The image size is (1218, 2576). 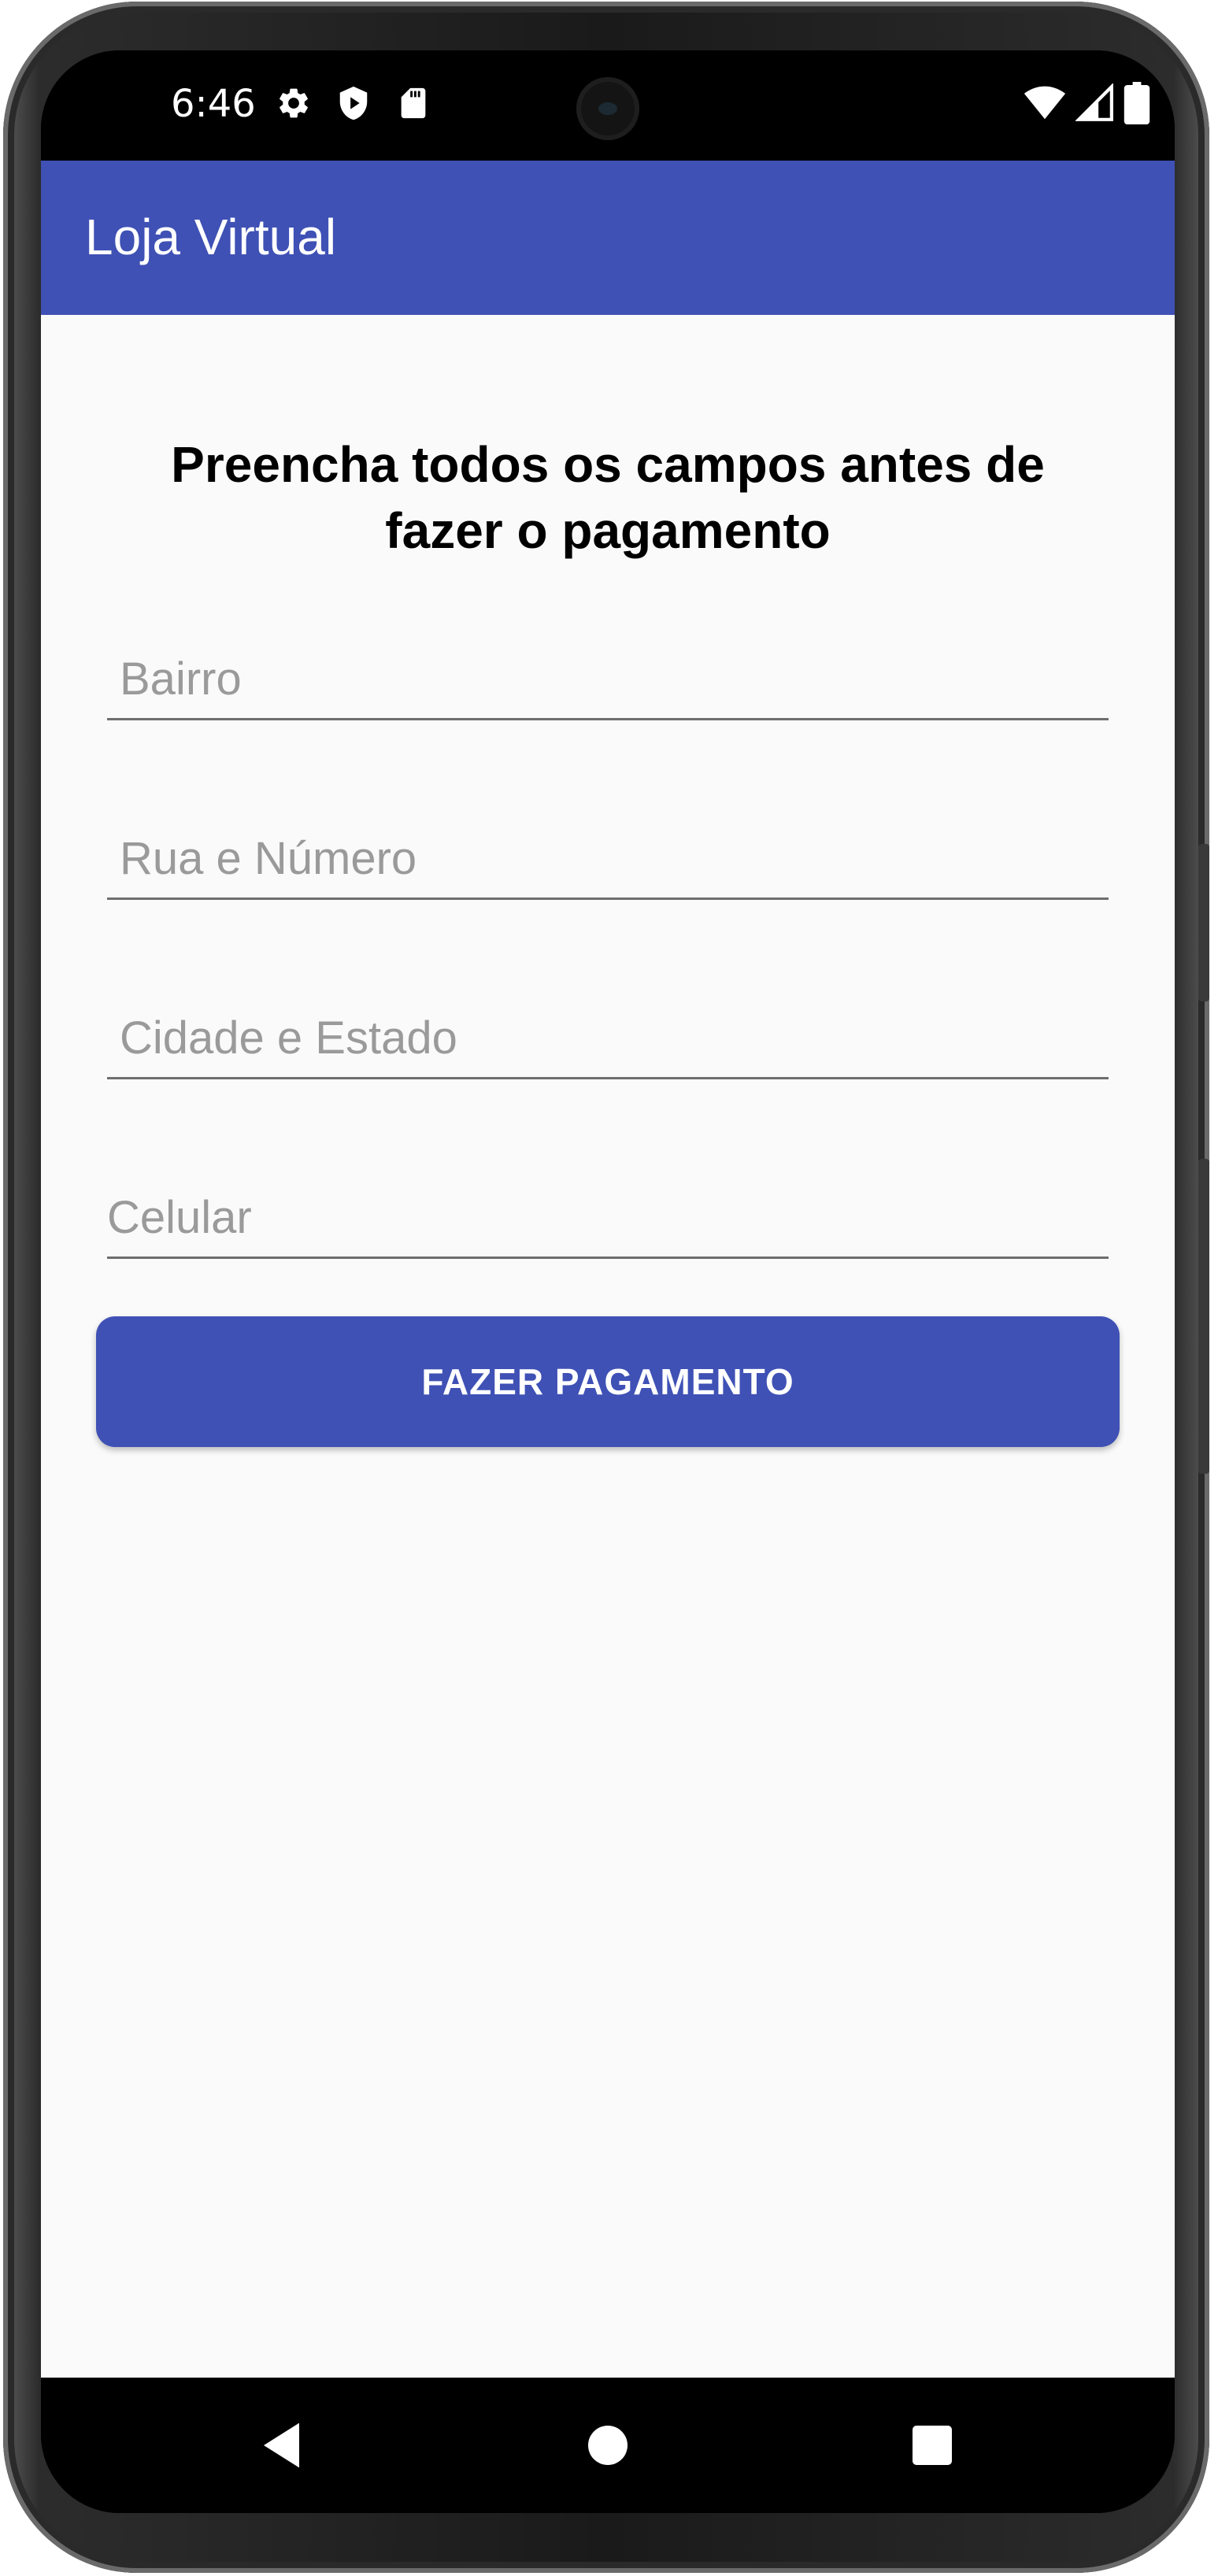 I want to click on navigation-bar, so click(x=608, y=2445).